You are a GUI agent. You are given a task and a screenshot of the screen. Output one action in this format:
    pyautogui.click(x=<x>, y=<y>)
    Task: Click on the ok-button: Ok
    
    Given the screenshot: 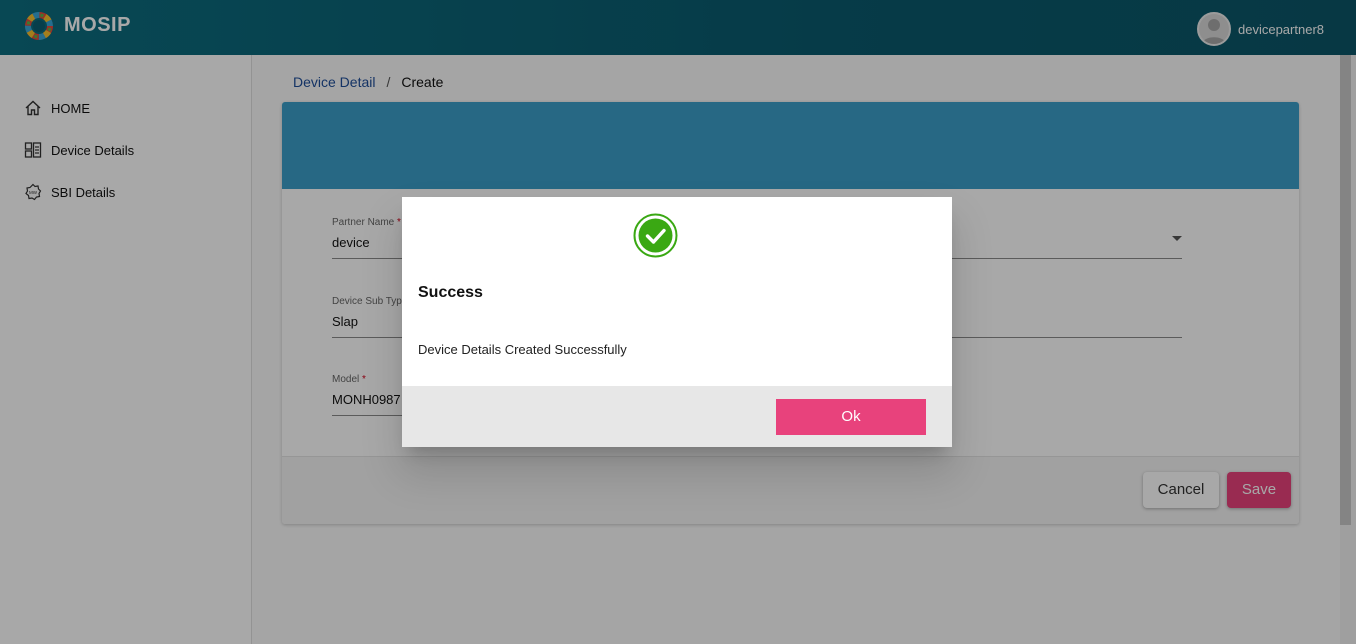 What is the action you would take?
    pyautogui.click(x=851, y=417)
    